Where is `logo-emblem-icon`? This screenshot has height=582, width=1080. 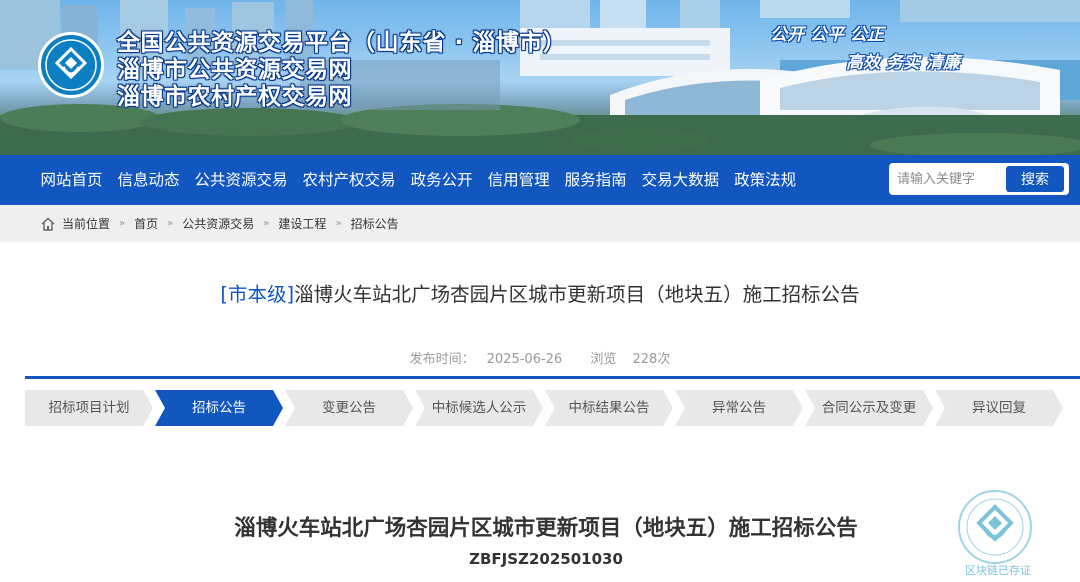
logo-emblem-icon is located at coordinates (71, 65).